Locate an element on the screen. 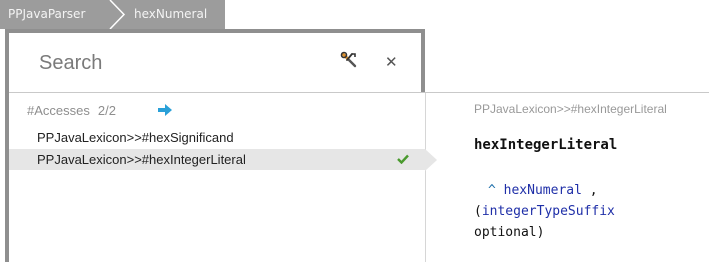 The image size is (709, 262). results-header: #Accesses 2/2 is located at coordinates (71, 110).